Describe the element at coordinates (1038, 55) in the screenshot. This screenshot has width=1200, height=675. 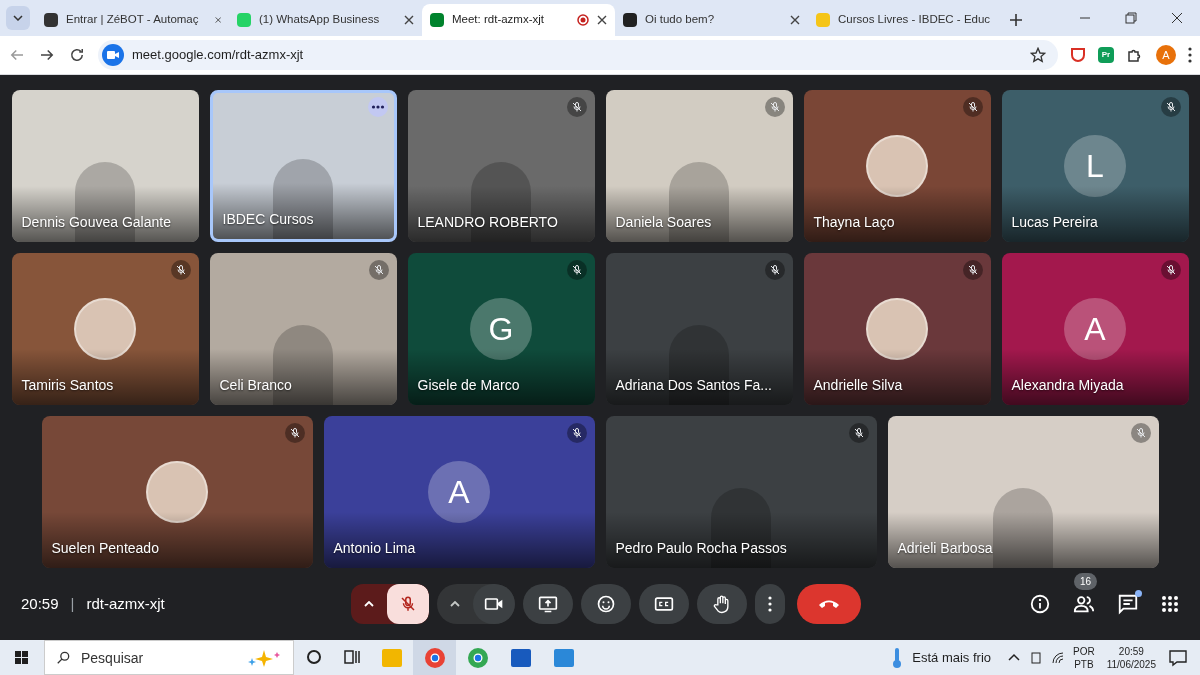
I see `star-icon` at that location.